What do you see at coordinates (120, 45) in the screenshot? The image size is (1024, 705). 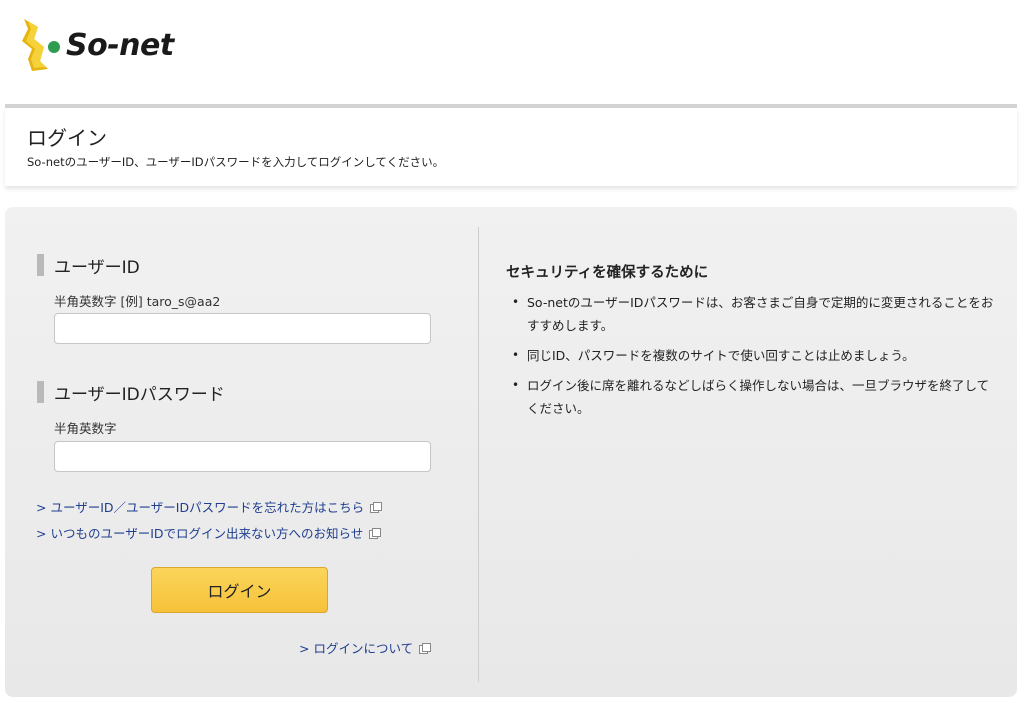 I see `logo-text: So-net` at bounding box center [120, 45].